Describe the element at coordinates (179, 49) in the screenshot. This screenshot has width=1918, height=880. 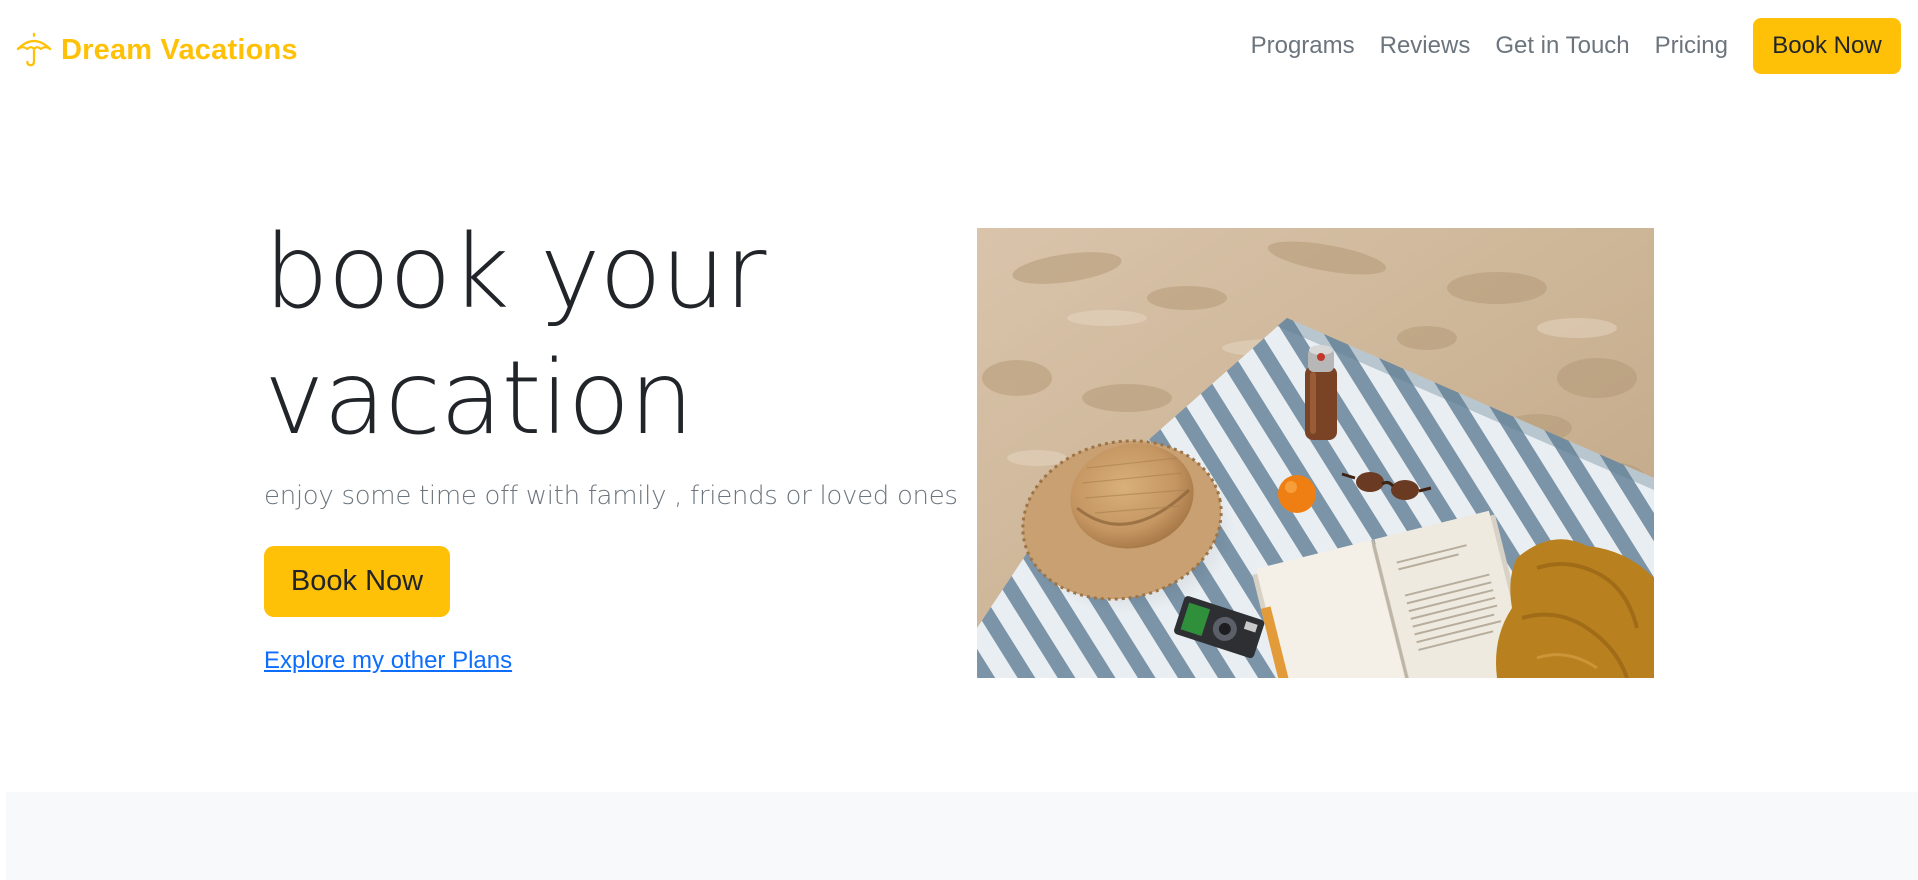
I see `brand-name: Dream Vacations` at that location.